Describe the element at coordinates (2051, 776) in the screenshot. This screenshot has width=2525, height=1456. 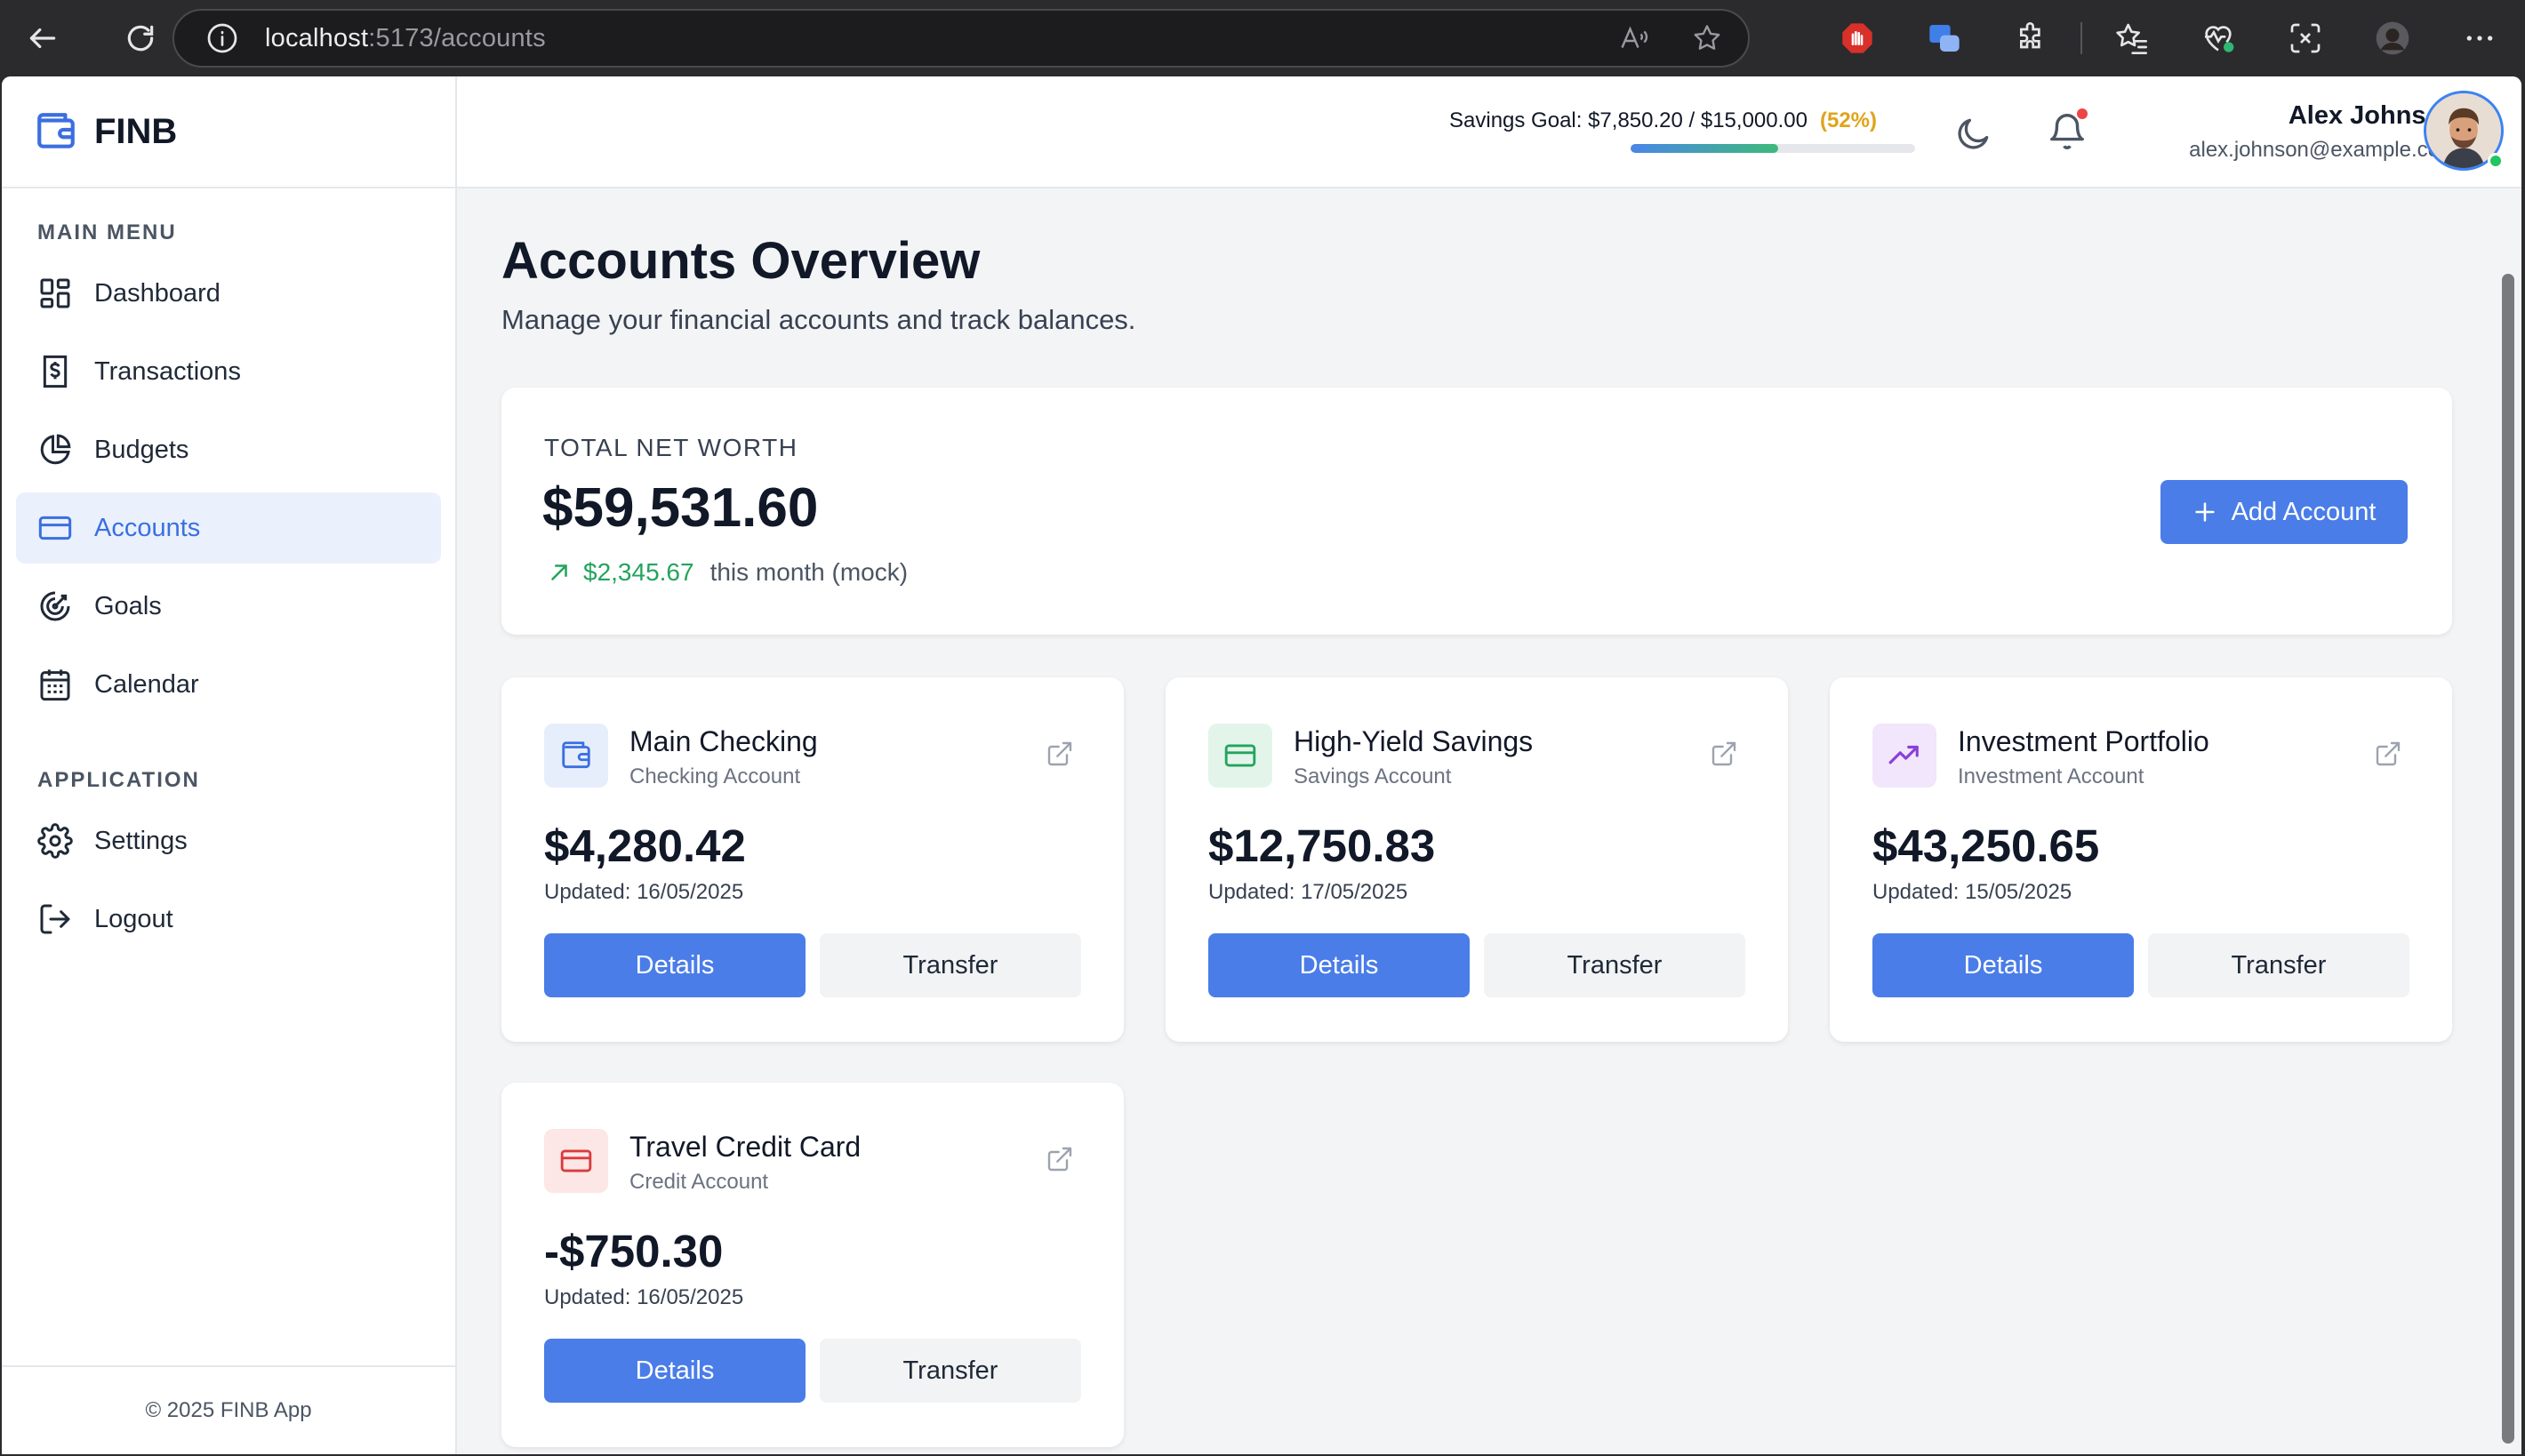
I see `account-type: Investment Account` at that location.